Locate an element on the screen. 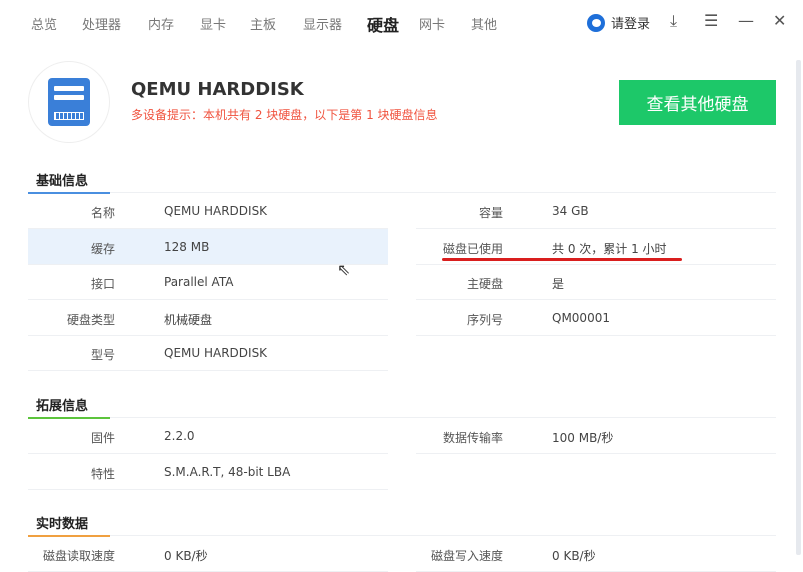 This screenshot has height=572, width=803. info-value: S.M.A.R.T, 48-bit LBA is located at coordinates (227, 471).